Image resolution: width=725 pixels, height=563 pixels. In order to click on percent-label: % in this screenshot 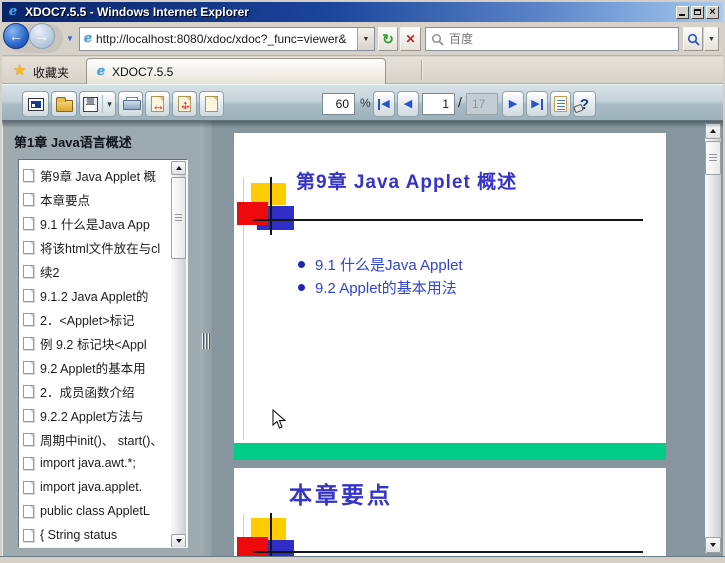, I will do `click(365, 103)`.